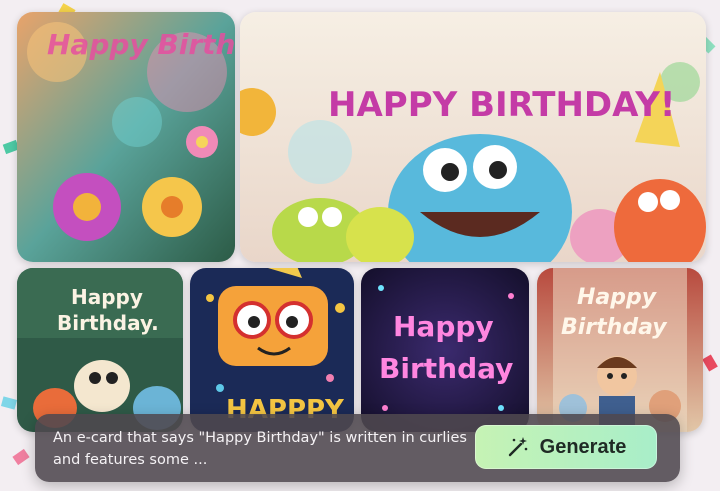 Image resolution: width=720 pixels, height=491 pixels. I want to click on card-title: Happy Birthday, so click(141, 44).